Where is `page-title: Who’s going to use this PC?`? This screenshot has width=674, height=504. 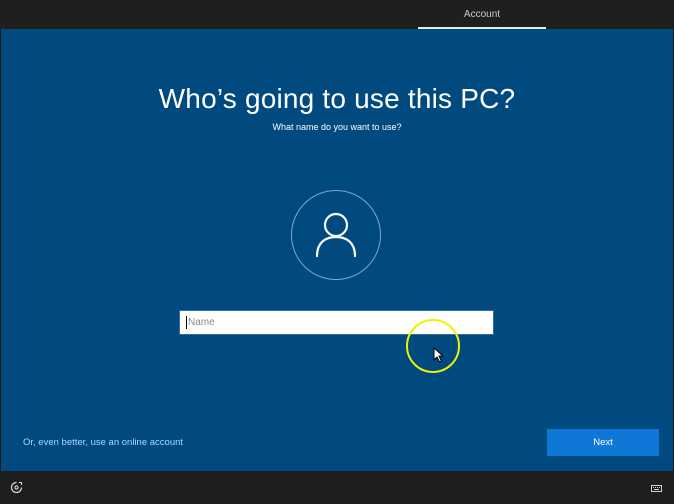 page-title: Who’s going to use this PC? is located at coordinates (337, 98).